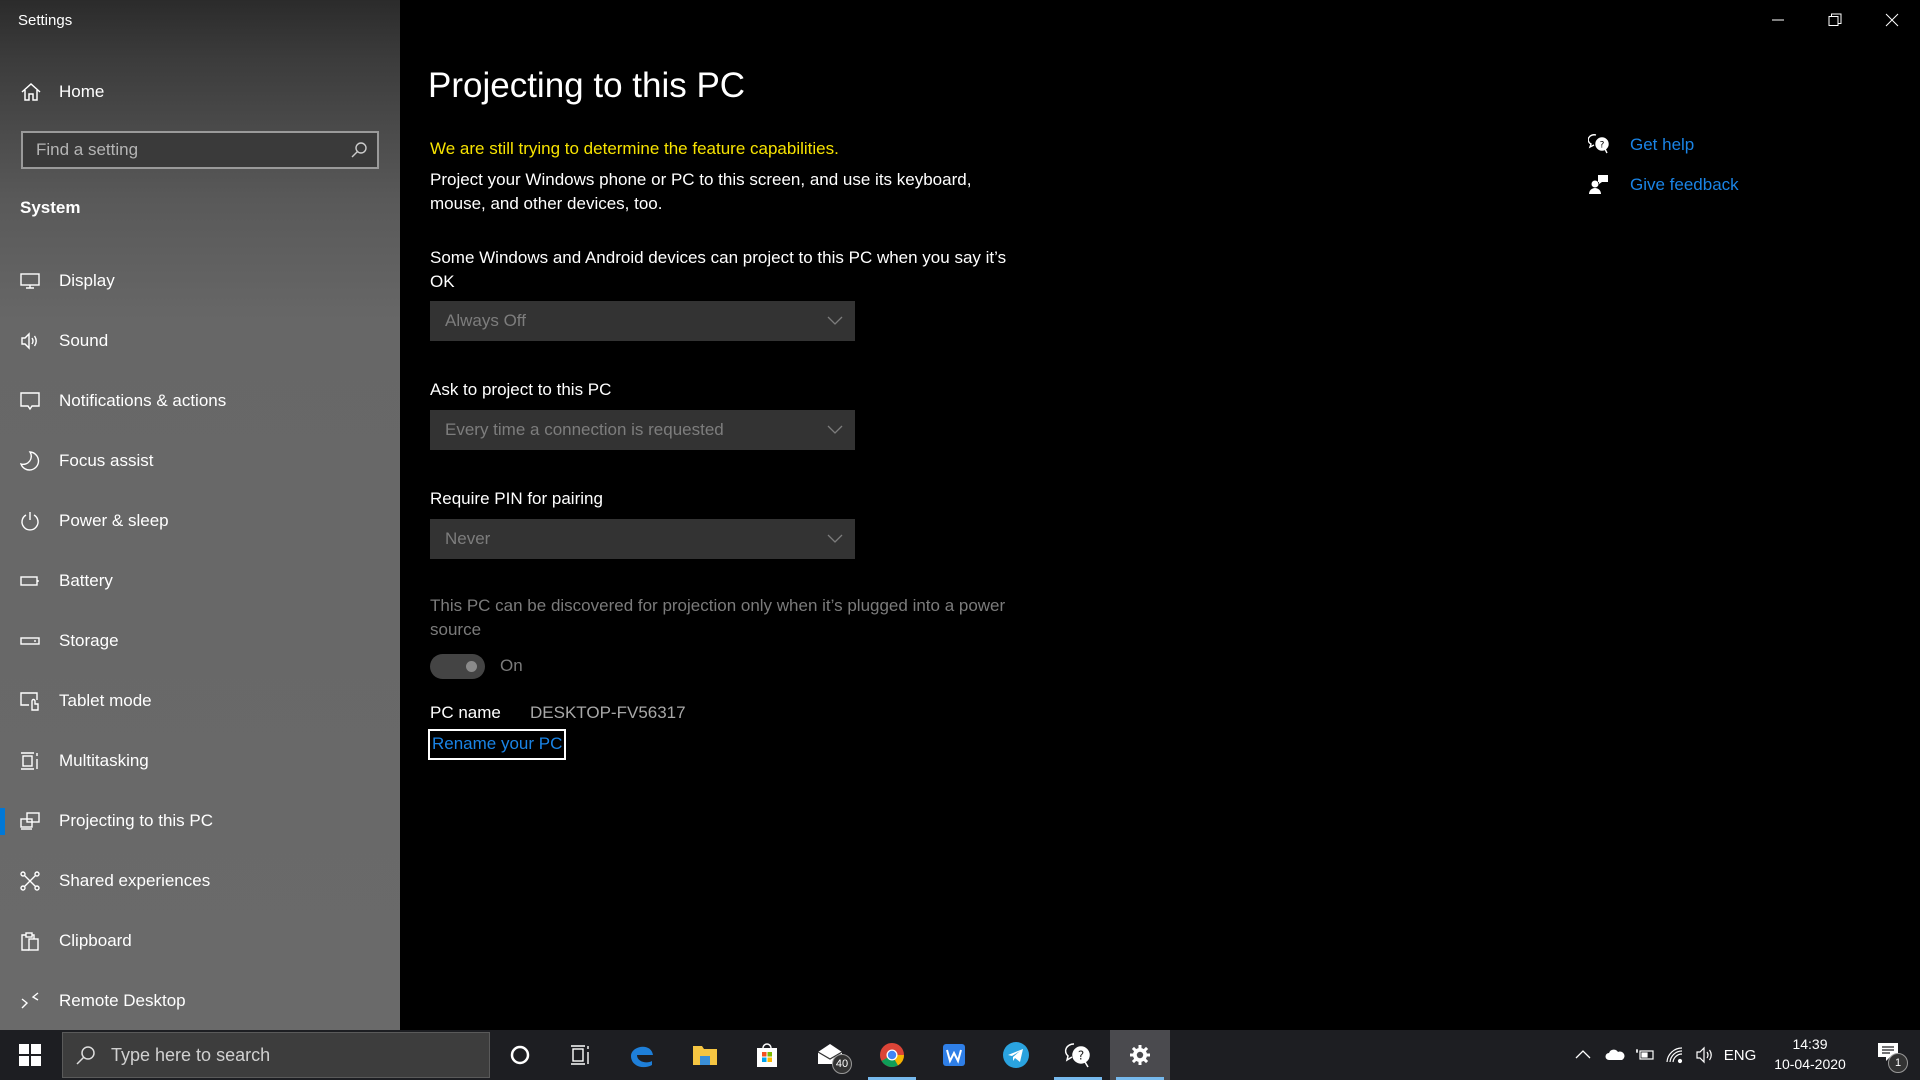 Image resolution: width=1920 pixels, height=1080 pixels. I want to click on taskbar-edge, so click(642, 1055).